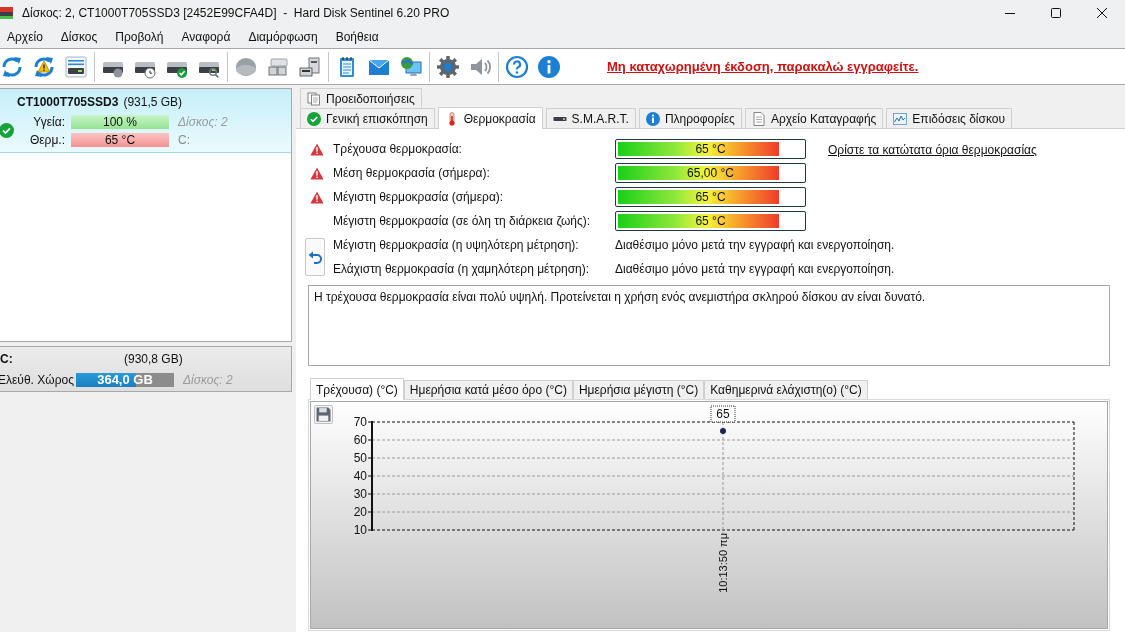 The image size is (1125, 632). What do you see at coordinates (47, 140) in the screenshot?
I see `meter-label: Θερμ.:` at bounding box center [47, 140].